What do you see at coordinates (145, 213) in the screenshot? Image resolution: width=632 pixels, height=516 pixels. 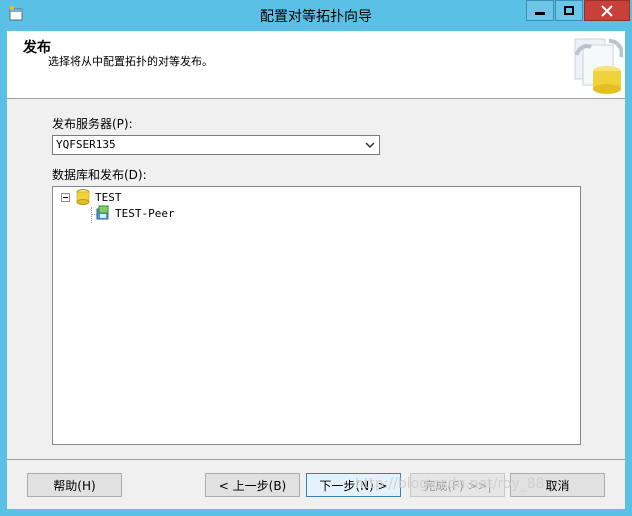 I see `tree-node-label: TEST-Peer` at bounding box center [145, 213].